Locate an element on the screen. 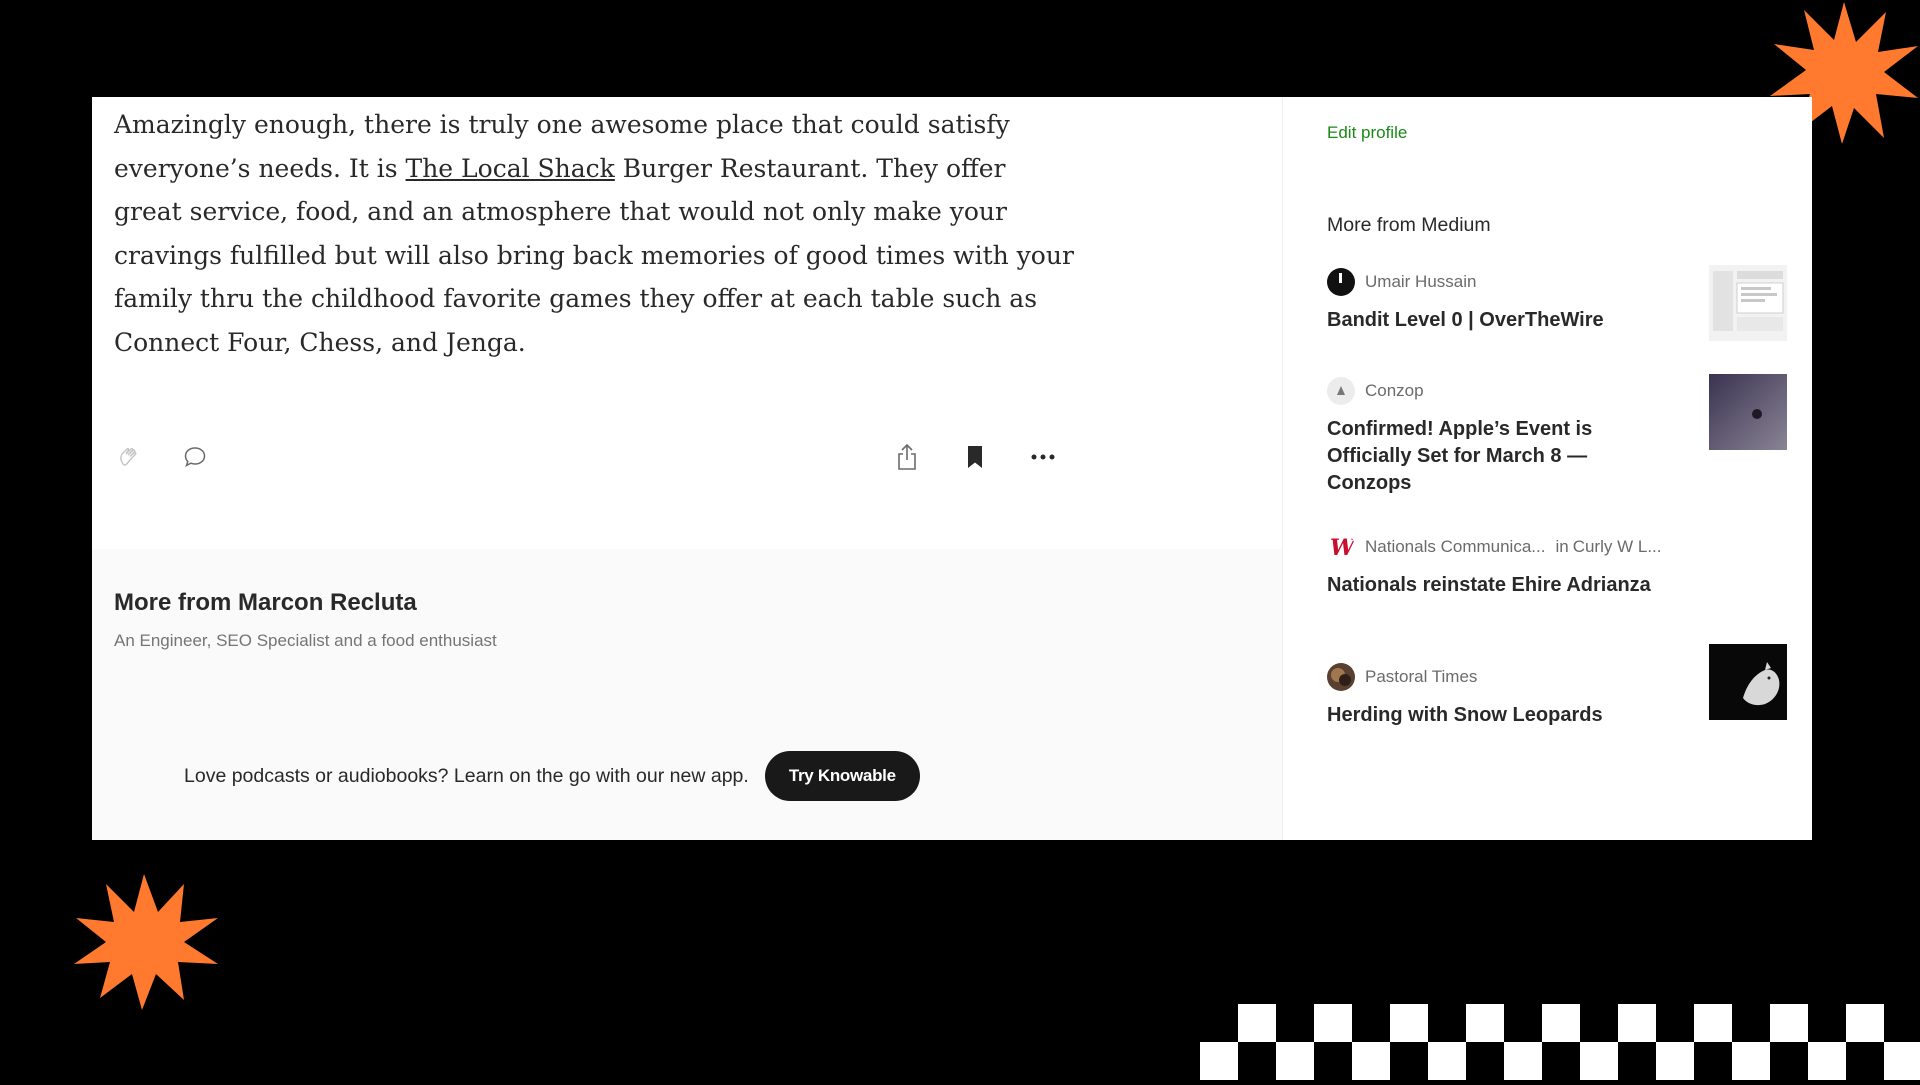 The height and width of the screenshot is (1085, 1920). in-label: in is located at coordinates (1562, 546).